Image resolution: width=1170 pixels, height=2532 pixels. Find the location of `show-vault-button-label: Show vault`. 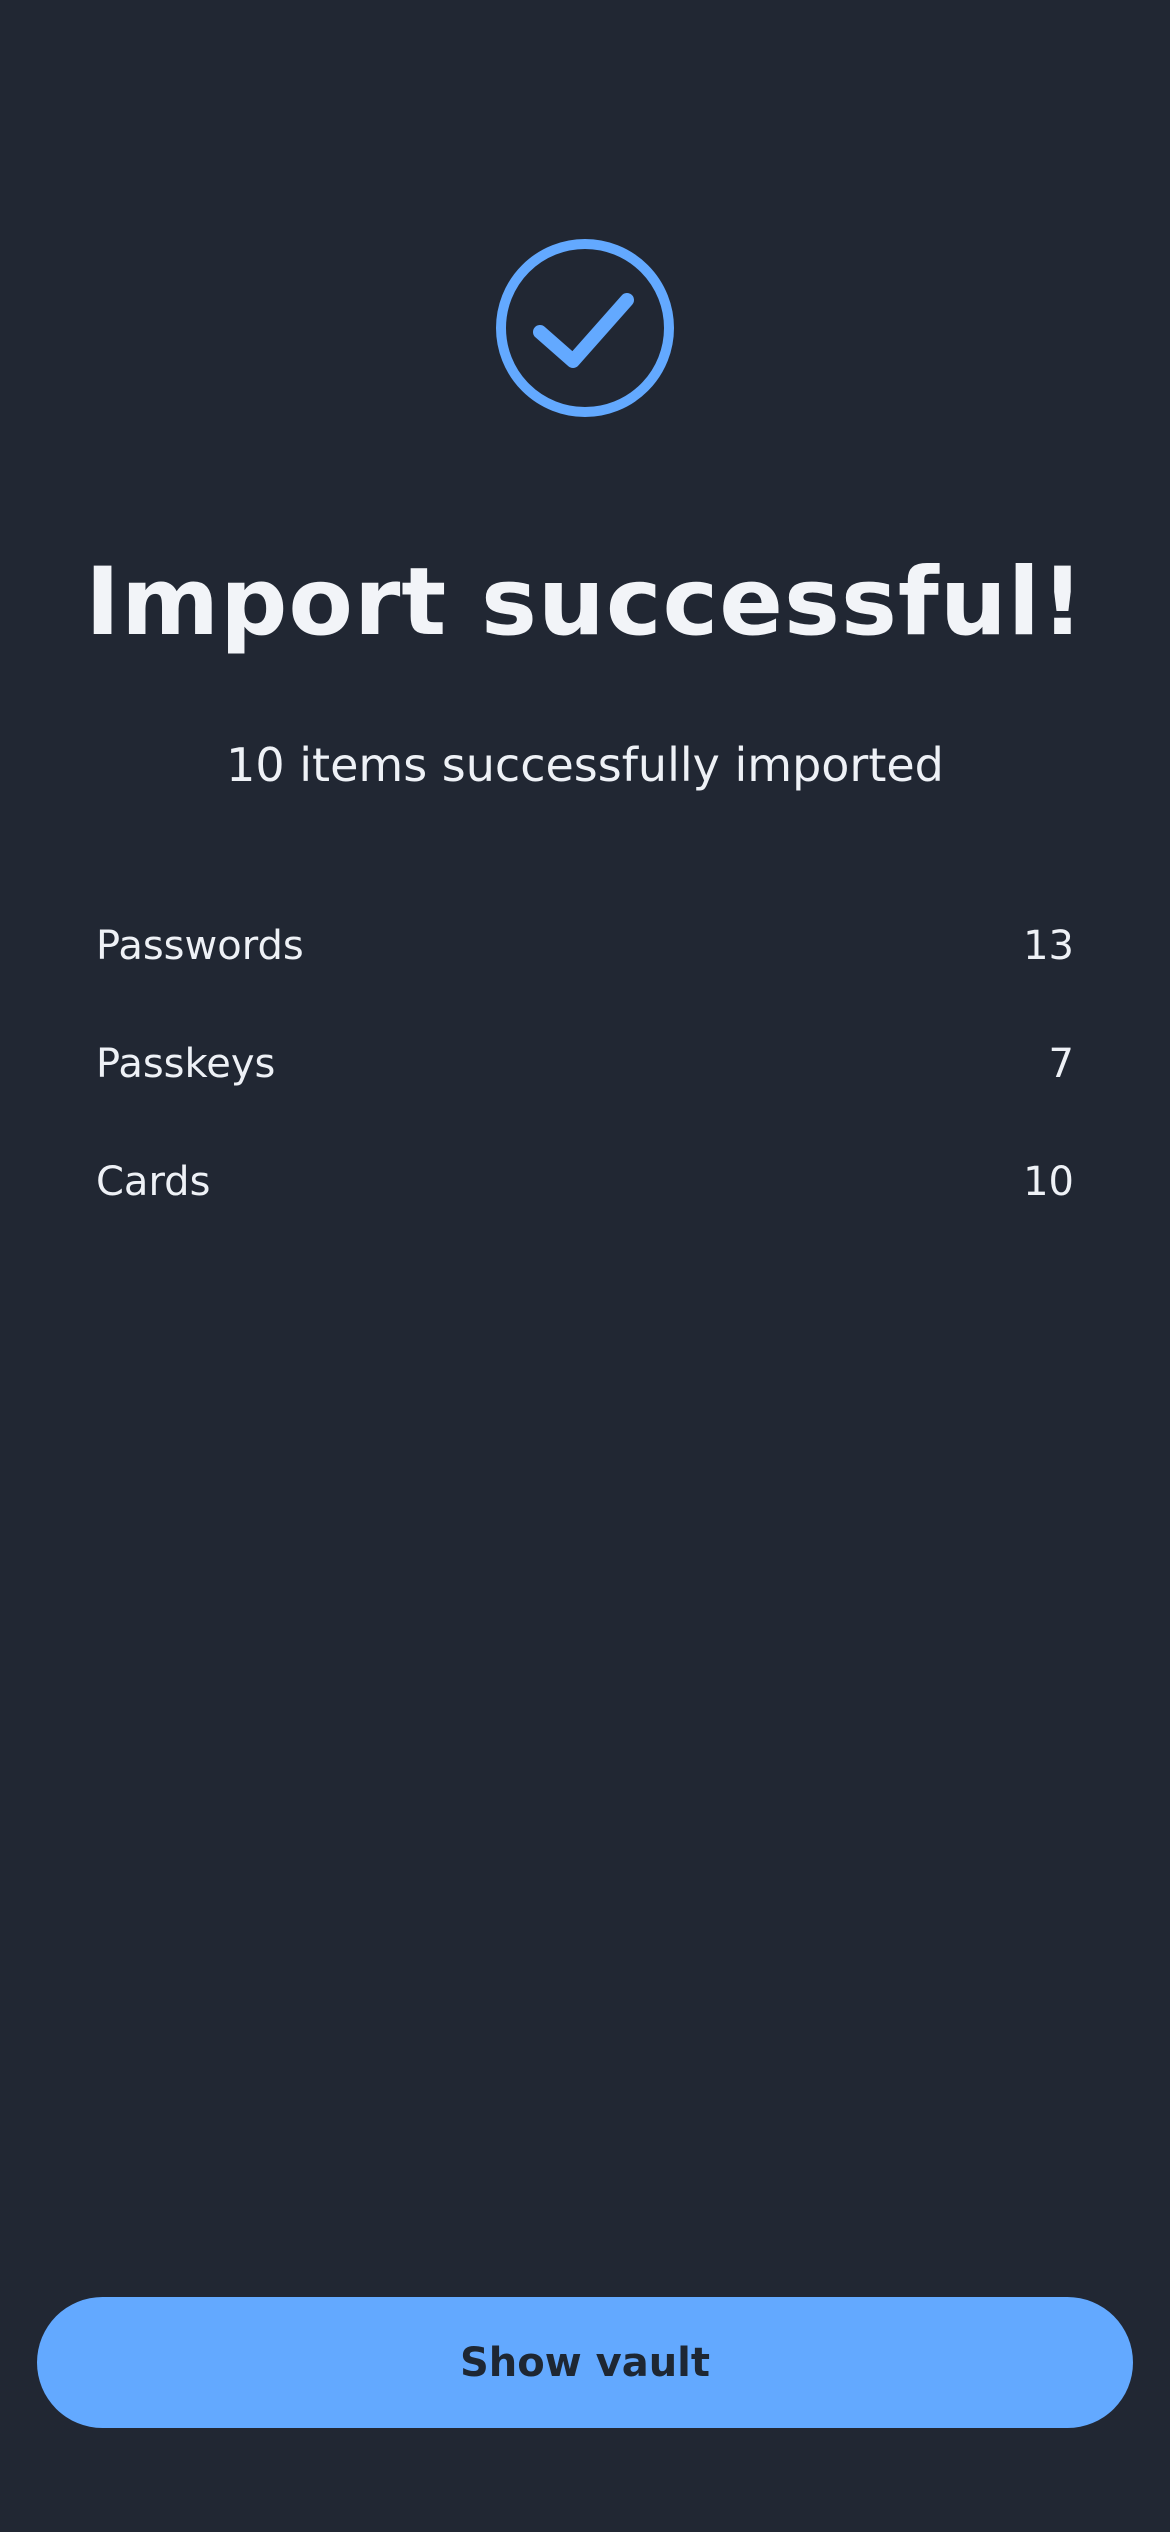

show-vault-button-label: Show vault is located at coordinates (585, 2362).